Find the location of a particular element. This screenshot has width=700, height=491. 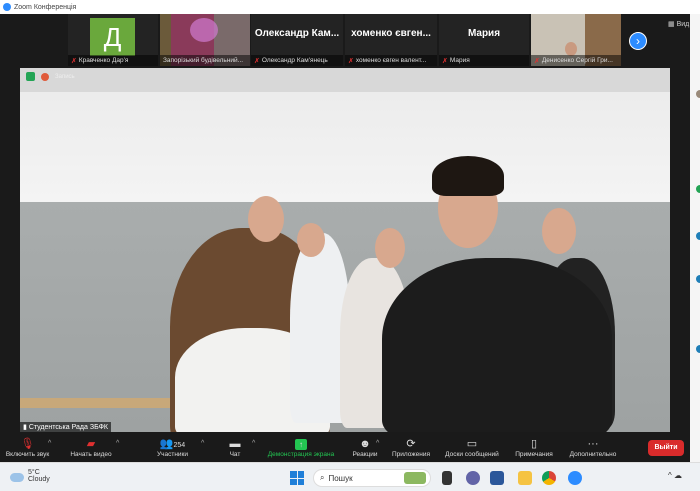

chevron-up-icon: ^ is located at coordinates (670, 475).